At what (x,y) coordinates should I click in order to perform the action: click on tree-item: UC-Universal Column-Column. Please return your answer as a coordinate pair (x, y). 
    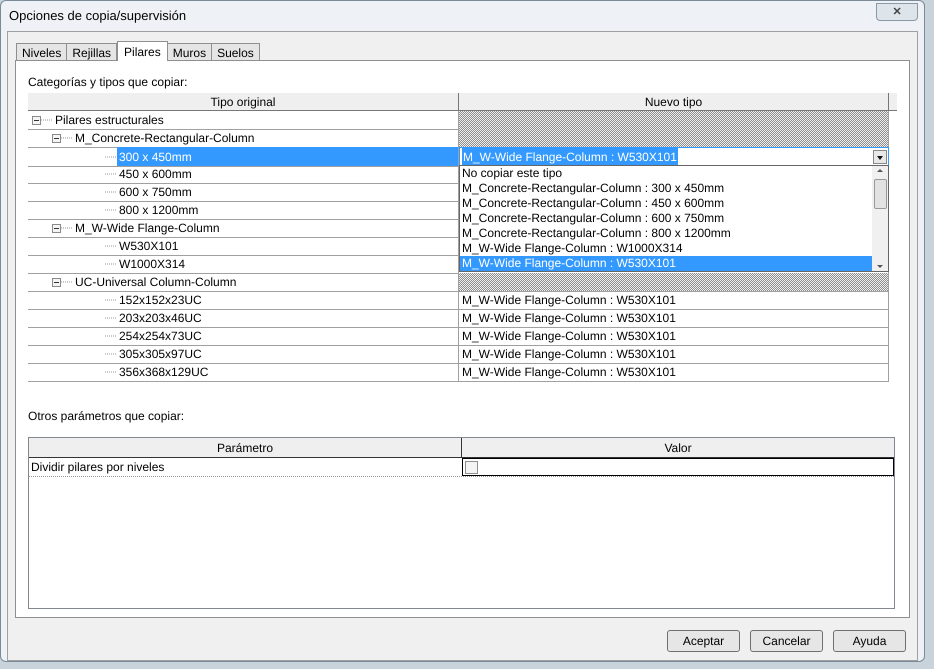
    Looking at the image, I should click on (155, 282).